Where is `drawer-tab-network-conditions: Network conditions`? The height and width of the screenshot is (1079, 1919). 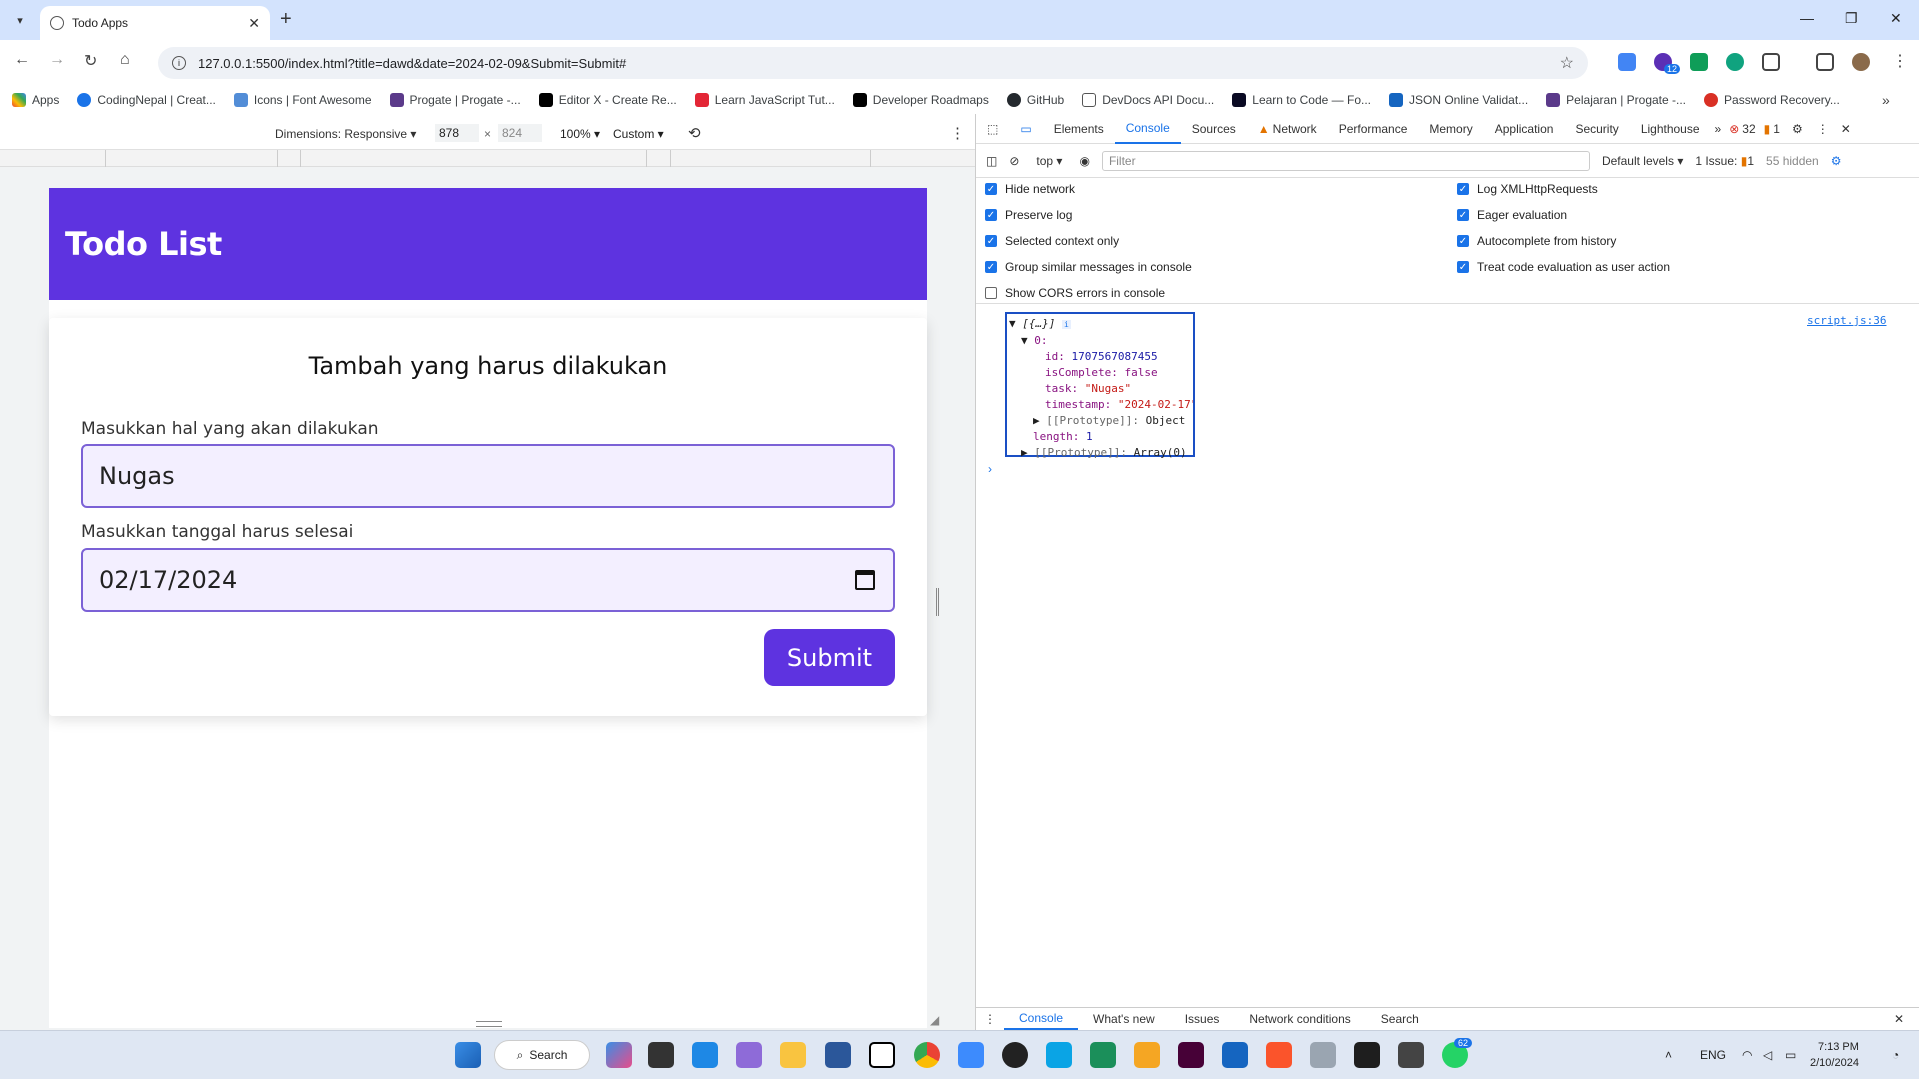 drawer-tab-network-conditions: Network conditions is located at coordinates (1299, 1019).